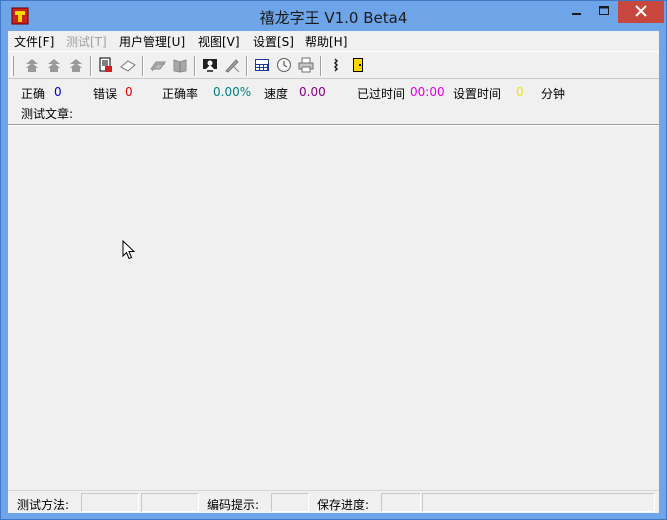  Describe the element at coordinates (129, 251) in the screenshot. I see `mouse-pointer-icon` at that location.